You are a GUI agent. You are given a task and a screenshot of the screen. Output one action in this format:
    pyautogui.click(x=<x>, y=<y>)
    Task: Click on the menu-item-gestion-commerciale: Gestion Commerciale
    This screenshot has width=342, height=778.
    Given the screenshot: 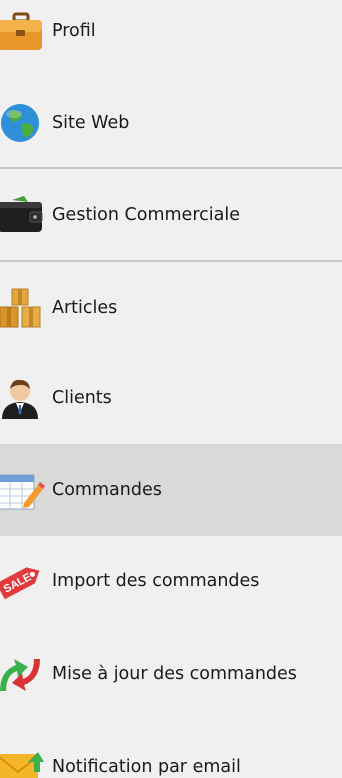 What is the action you would take?
    pyautogui.click(x=171, y=215)
    